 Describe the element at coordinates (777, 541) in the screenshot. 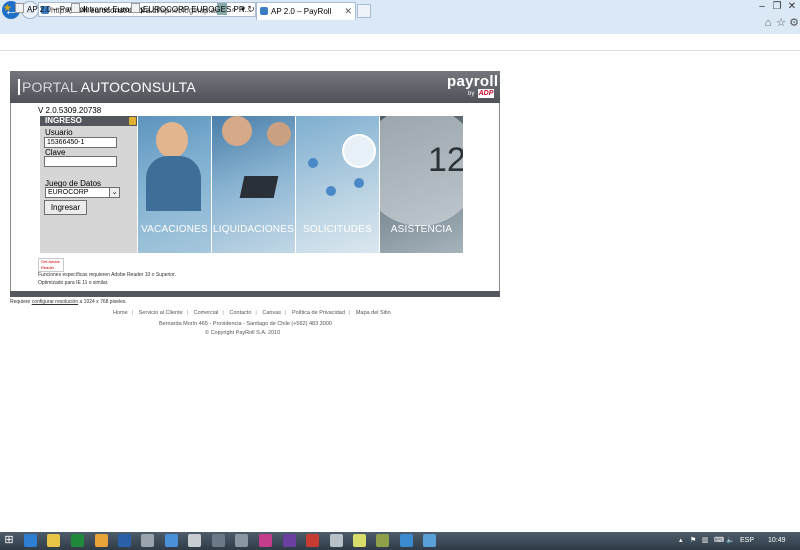

I see `clock: 10:49` at that location.